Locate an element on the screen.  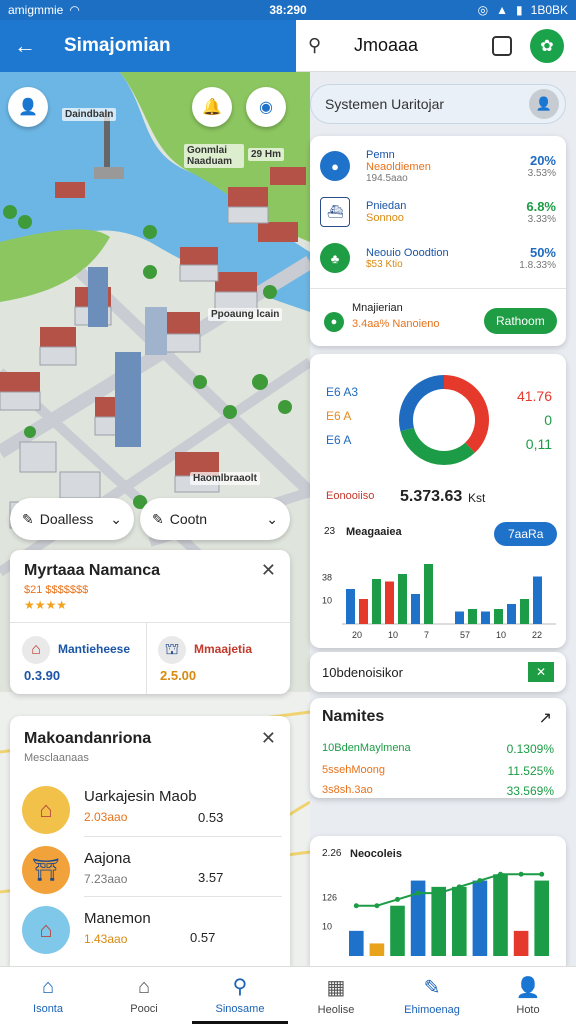
list-item-value: 0.57 is located at coordinates (203, 937).